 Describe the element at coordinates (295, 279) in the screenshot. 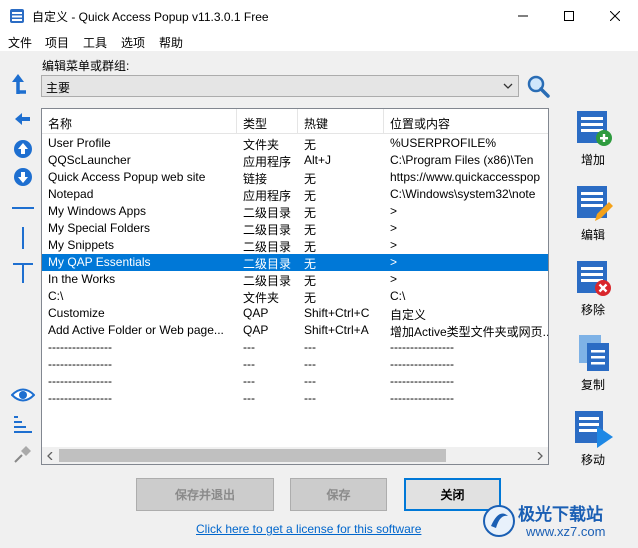

I see `list-row: In the Works 二级目录无 >` at that location.